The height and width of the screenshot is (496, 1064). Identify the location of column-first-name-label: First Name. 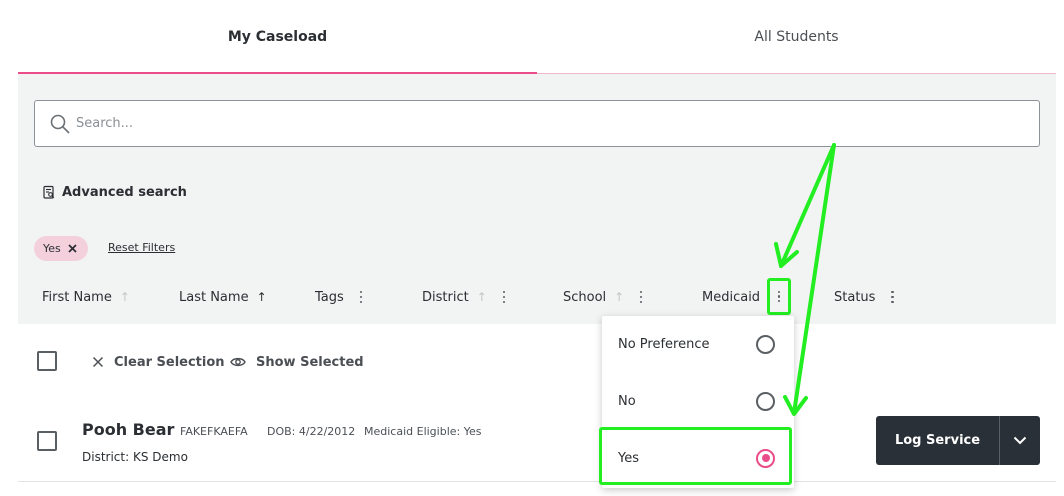
(77, 297).